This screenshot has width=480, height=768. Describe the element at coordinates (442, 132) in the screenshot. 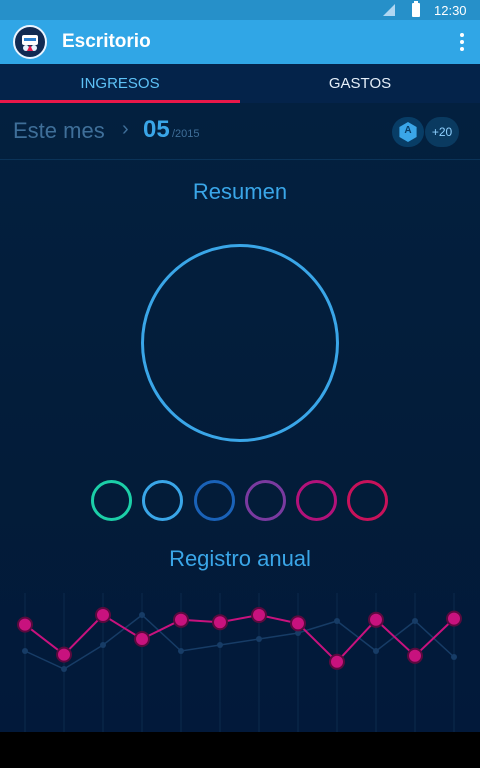

I see `more-badges-button: +20` at that location.